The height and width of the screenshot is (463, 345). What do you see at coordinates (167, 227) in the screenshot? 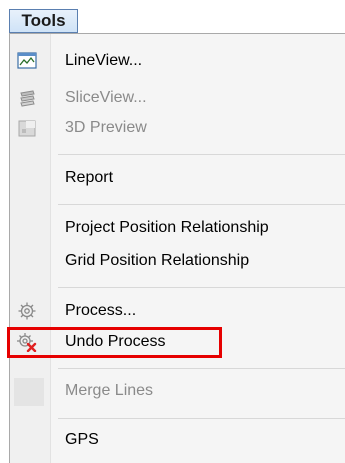
I see `menu-item-label: Project Position Relationship` at bounding box center [167, 227].